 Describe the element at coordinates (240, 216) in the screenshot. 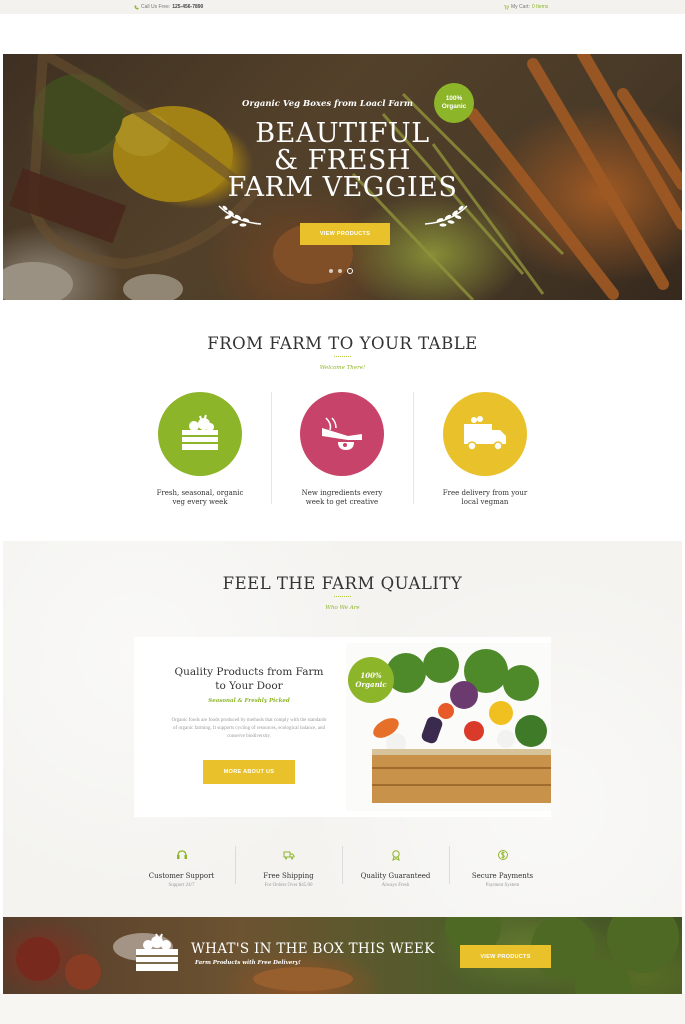

I see `laurel-left-icon` at that location.